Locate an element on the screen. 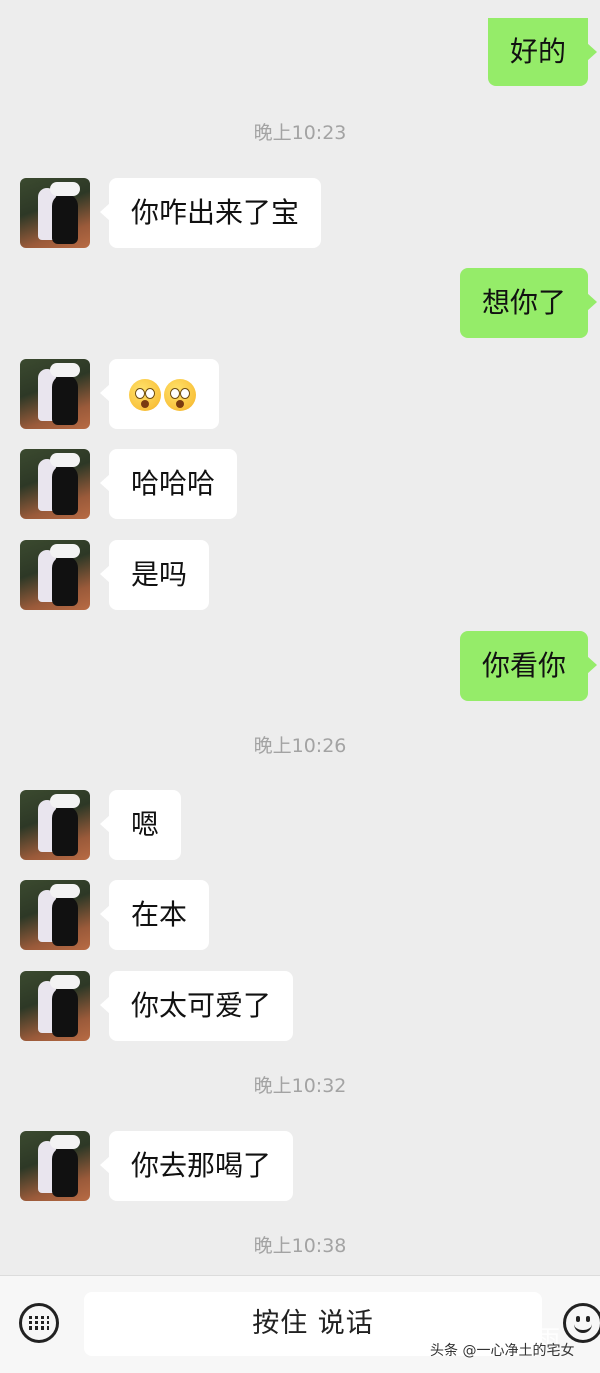  message-row-sent: 你看你 is located at coordinates (300, 666).